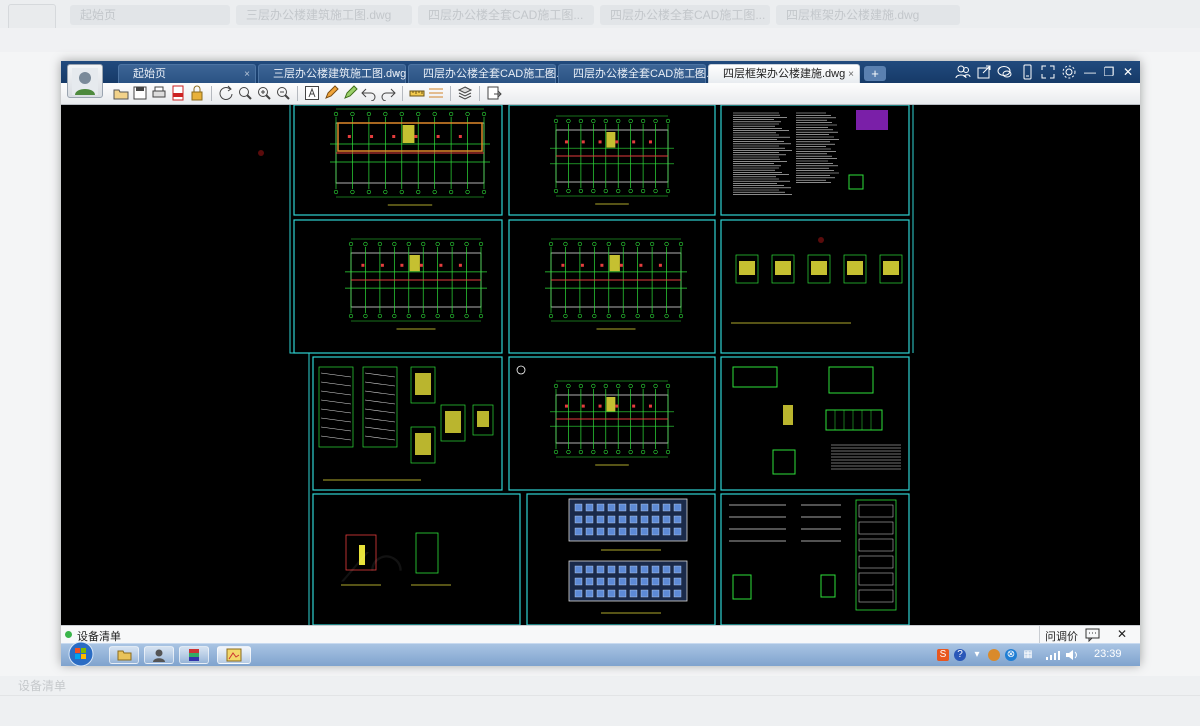 This screenshot has height=726, width=1200. What do you see at coordinates (1108, 654) in the screenshot?
I see `clock: 23:39` at bounding box center [1108, 654].